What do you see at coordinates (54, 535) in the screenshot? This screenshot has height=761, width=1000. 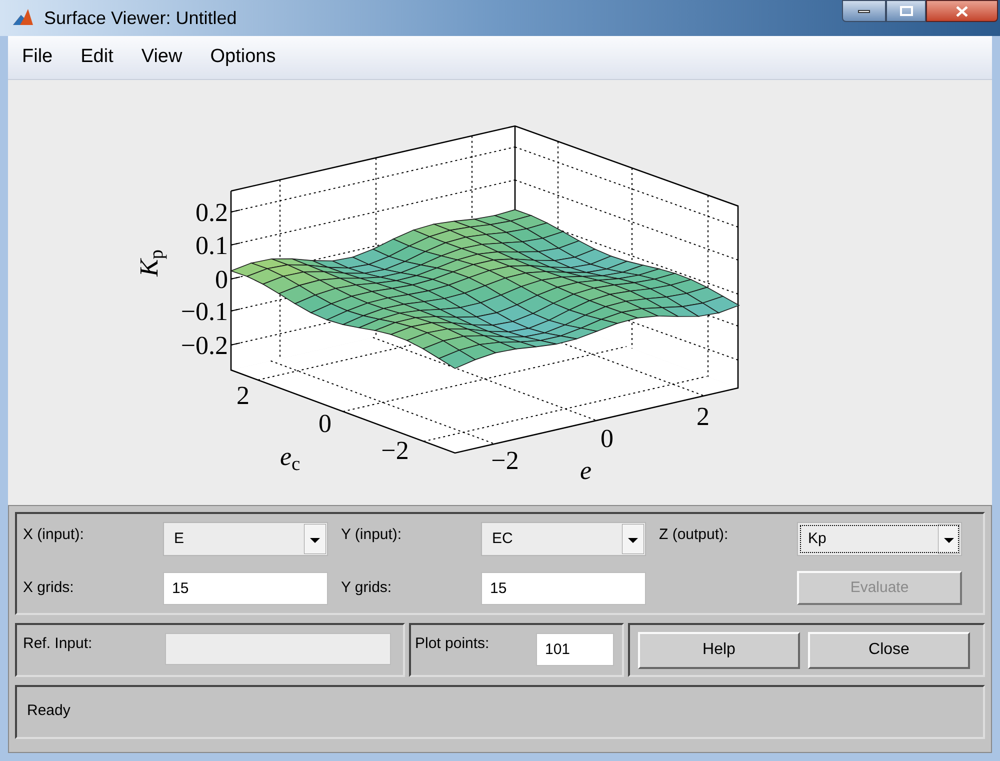 I see `field-label: X (input):` at bounding box center [54, 535].